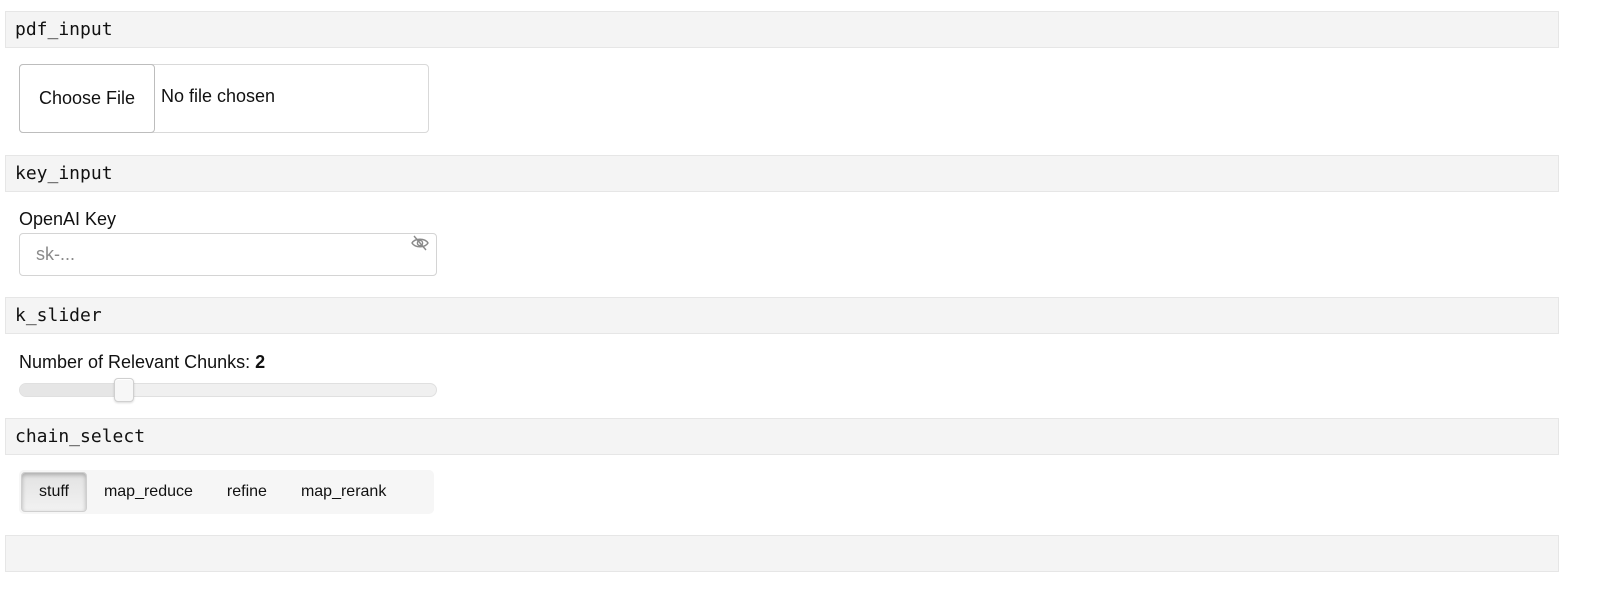 Image resolution: width=1600 pixels, height=605 pixels. I want to click on openai-key-label: OpenAI Key, so click(68, 219).